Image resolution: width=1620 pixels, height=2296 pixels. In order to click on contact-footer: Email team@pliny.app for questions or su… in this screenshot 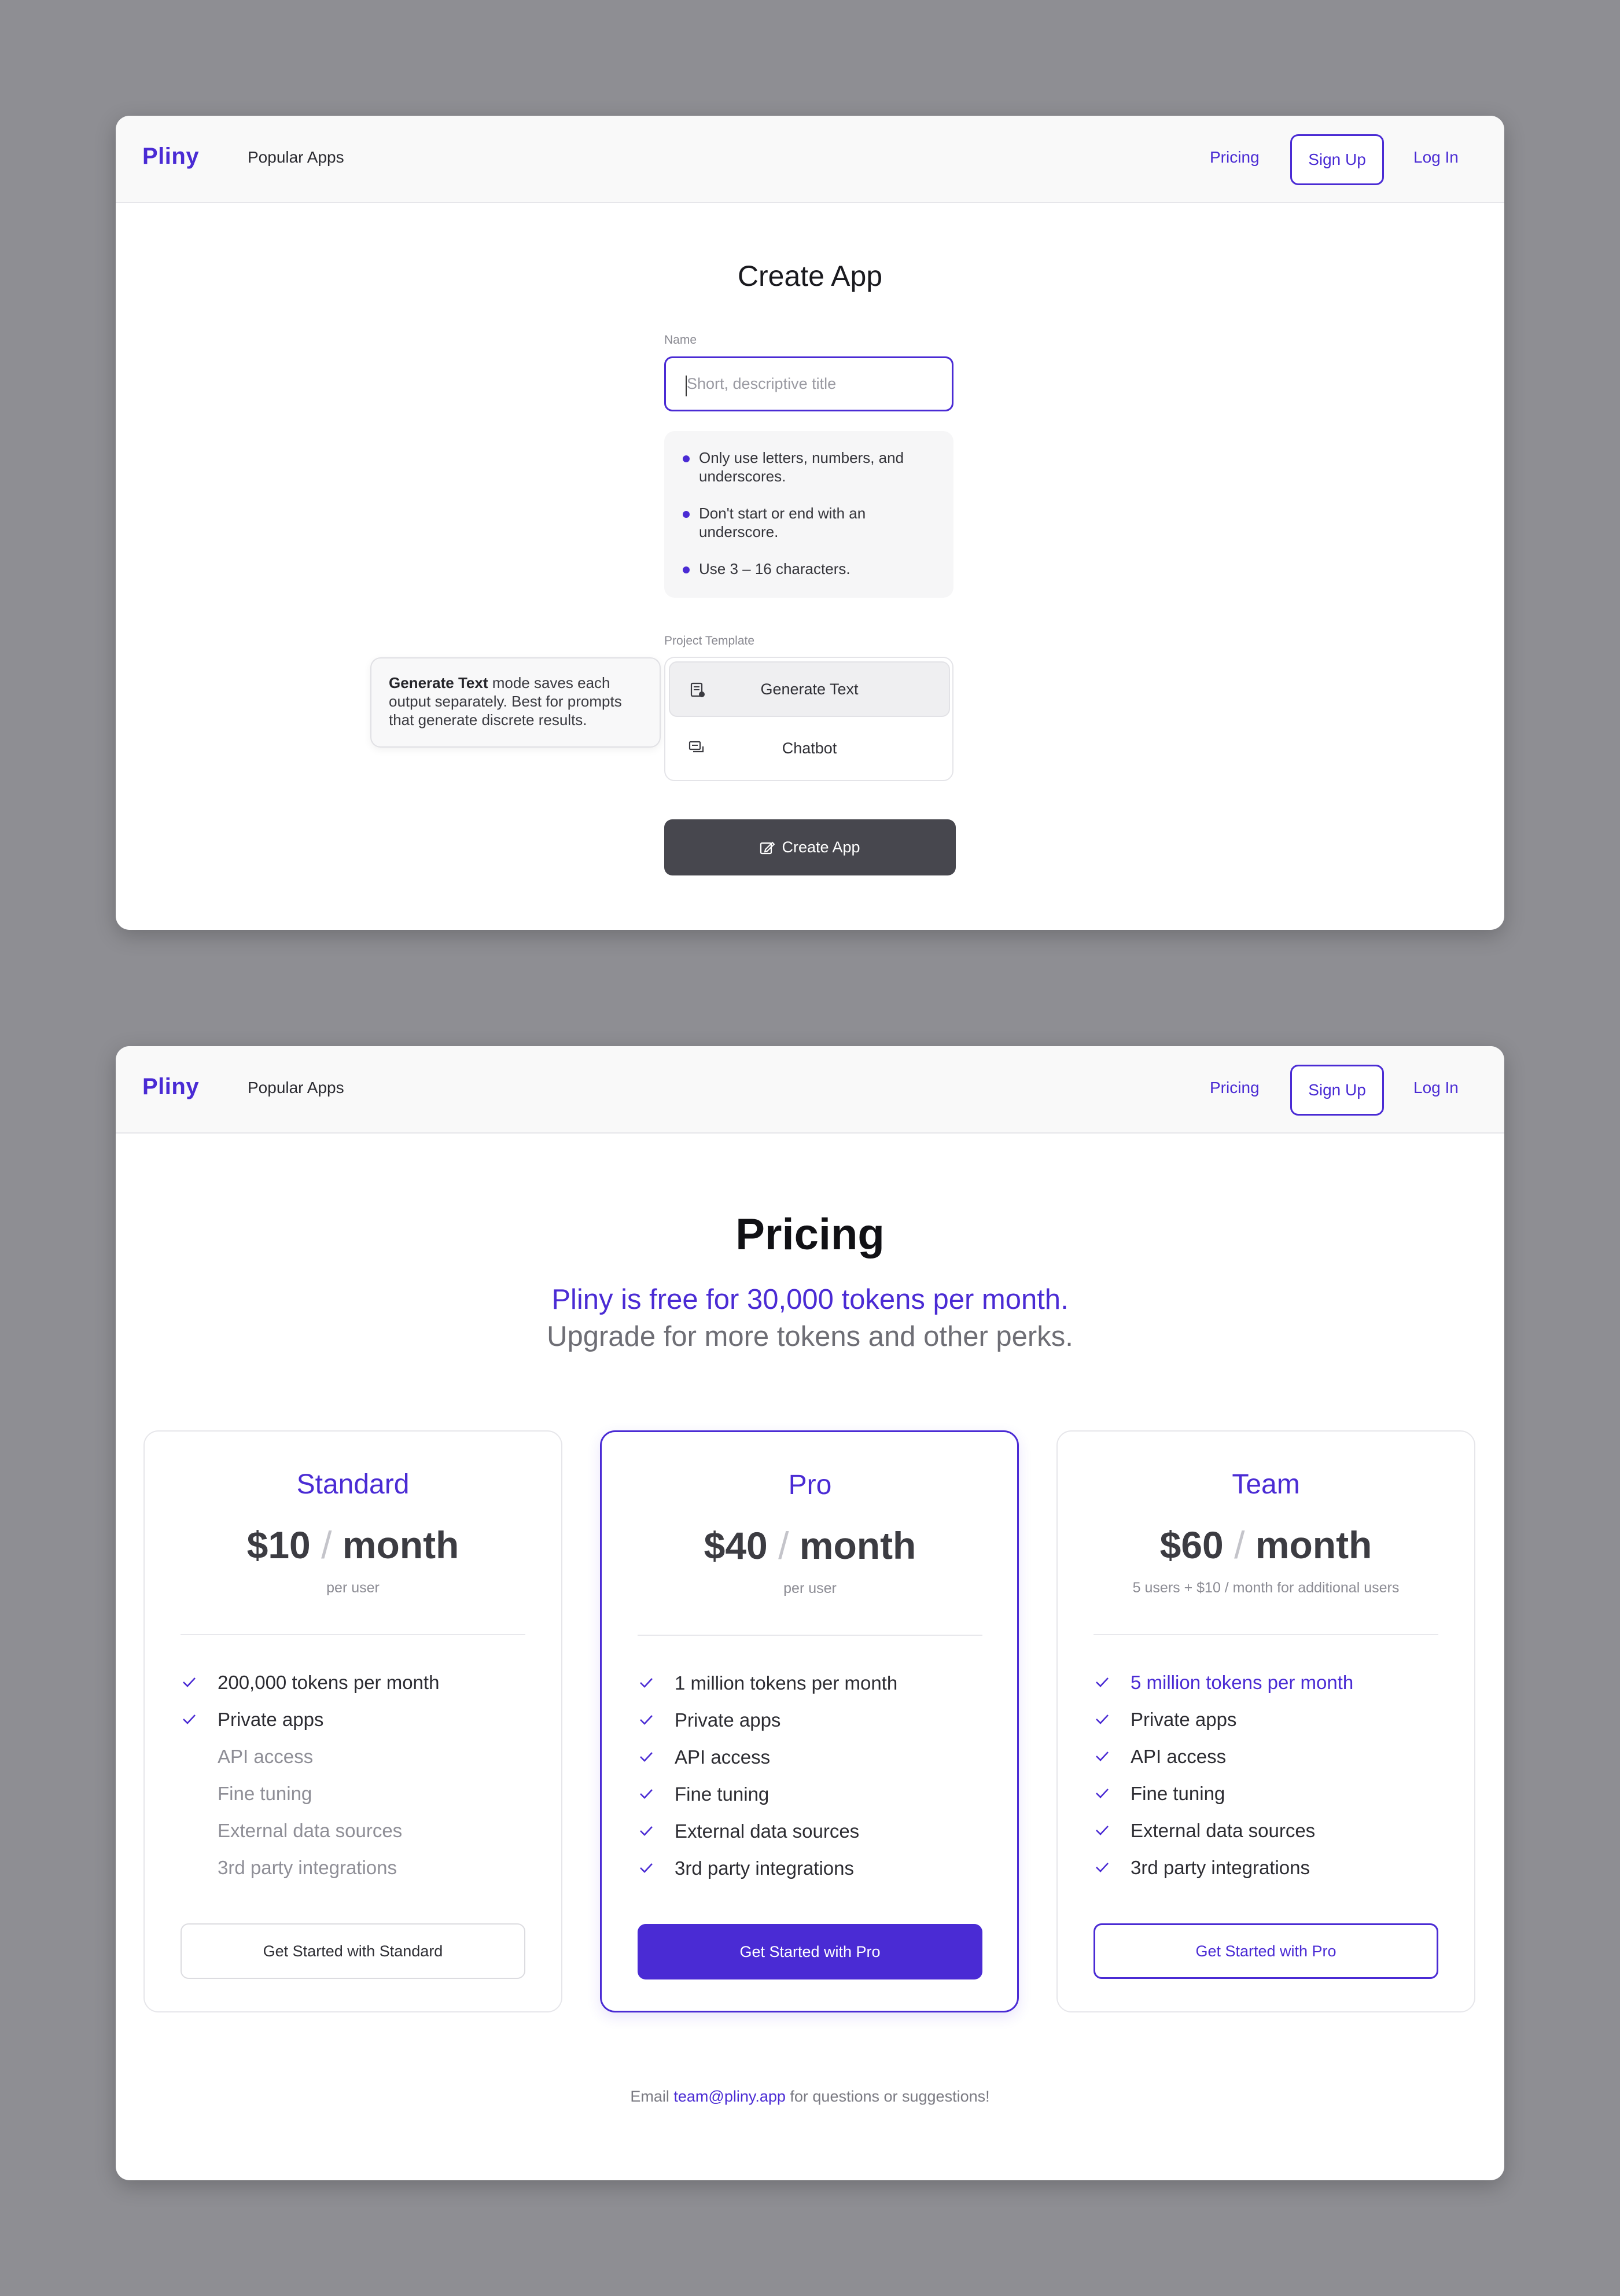, I will do `click(810, 2097)`.